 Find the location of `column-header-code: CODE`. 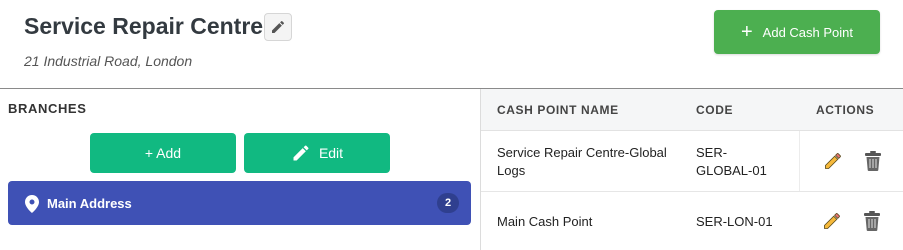

column-header-code: CODE is located at coordinates (715, 110).